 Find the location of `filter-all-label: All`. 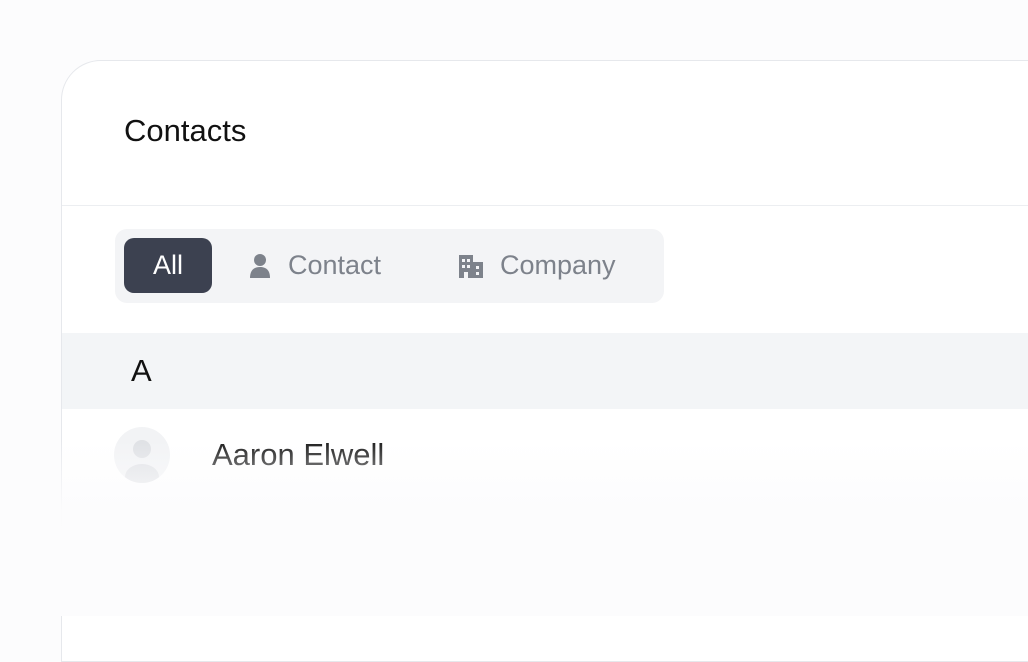

filter-all-label: All is located at coordinates (167, 265).